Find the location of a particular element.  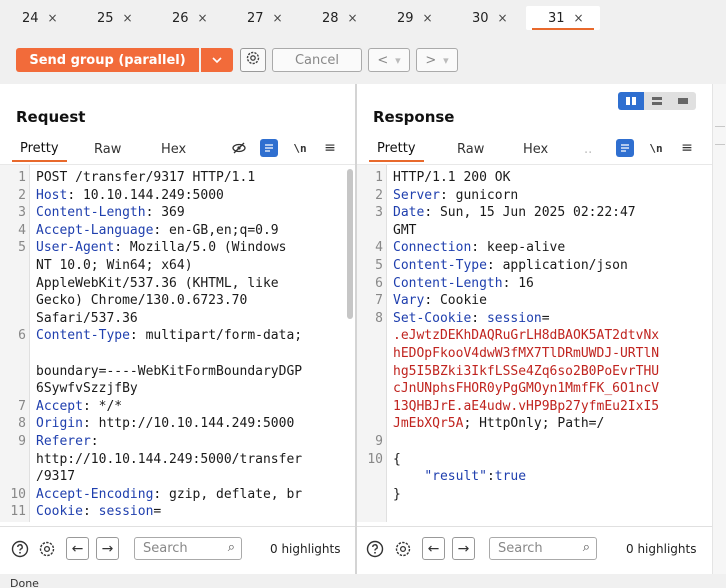

code-text: Content-Type: multipart/form-data; is located at coordinates (169, 336).